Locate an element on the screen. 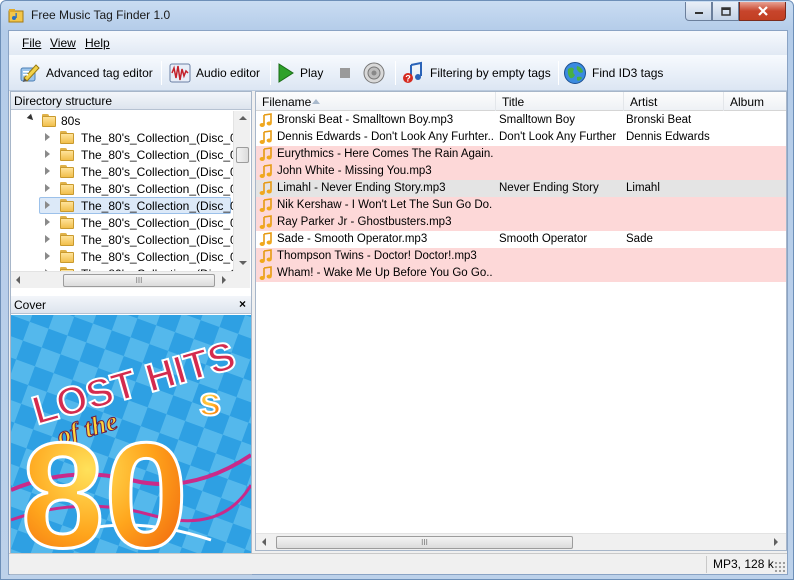 The height and width of the screenshot is (580, 794). column-album: Album is located at coordinates (755, 101).